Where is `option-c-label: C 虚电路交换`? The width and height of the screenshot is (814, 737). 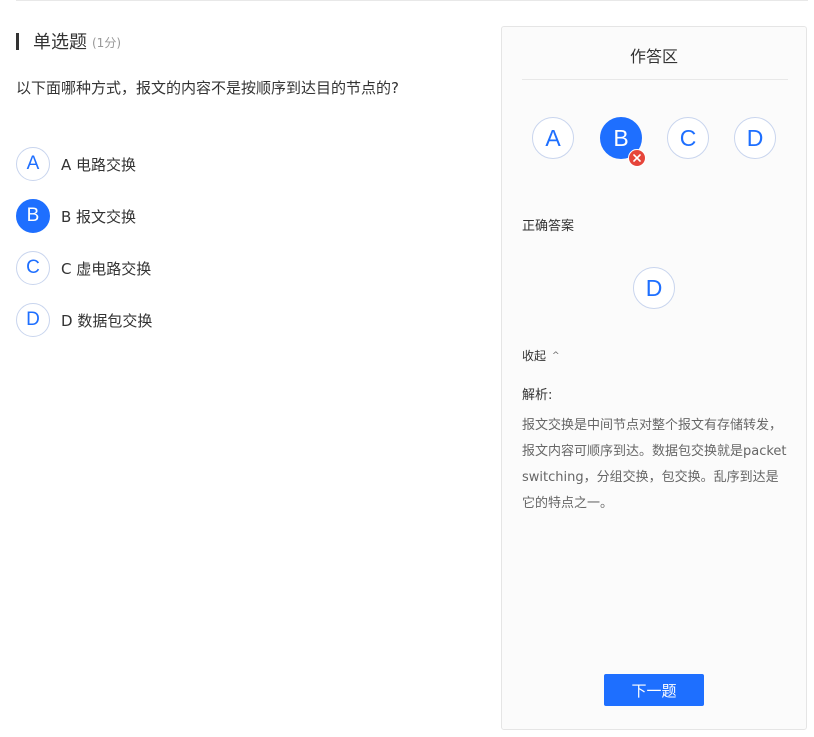
option-c-label: C 虚电路交换 is located at coordinates (106, 268).